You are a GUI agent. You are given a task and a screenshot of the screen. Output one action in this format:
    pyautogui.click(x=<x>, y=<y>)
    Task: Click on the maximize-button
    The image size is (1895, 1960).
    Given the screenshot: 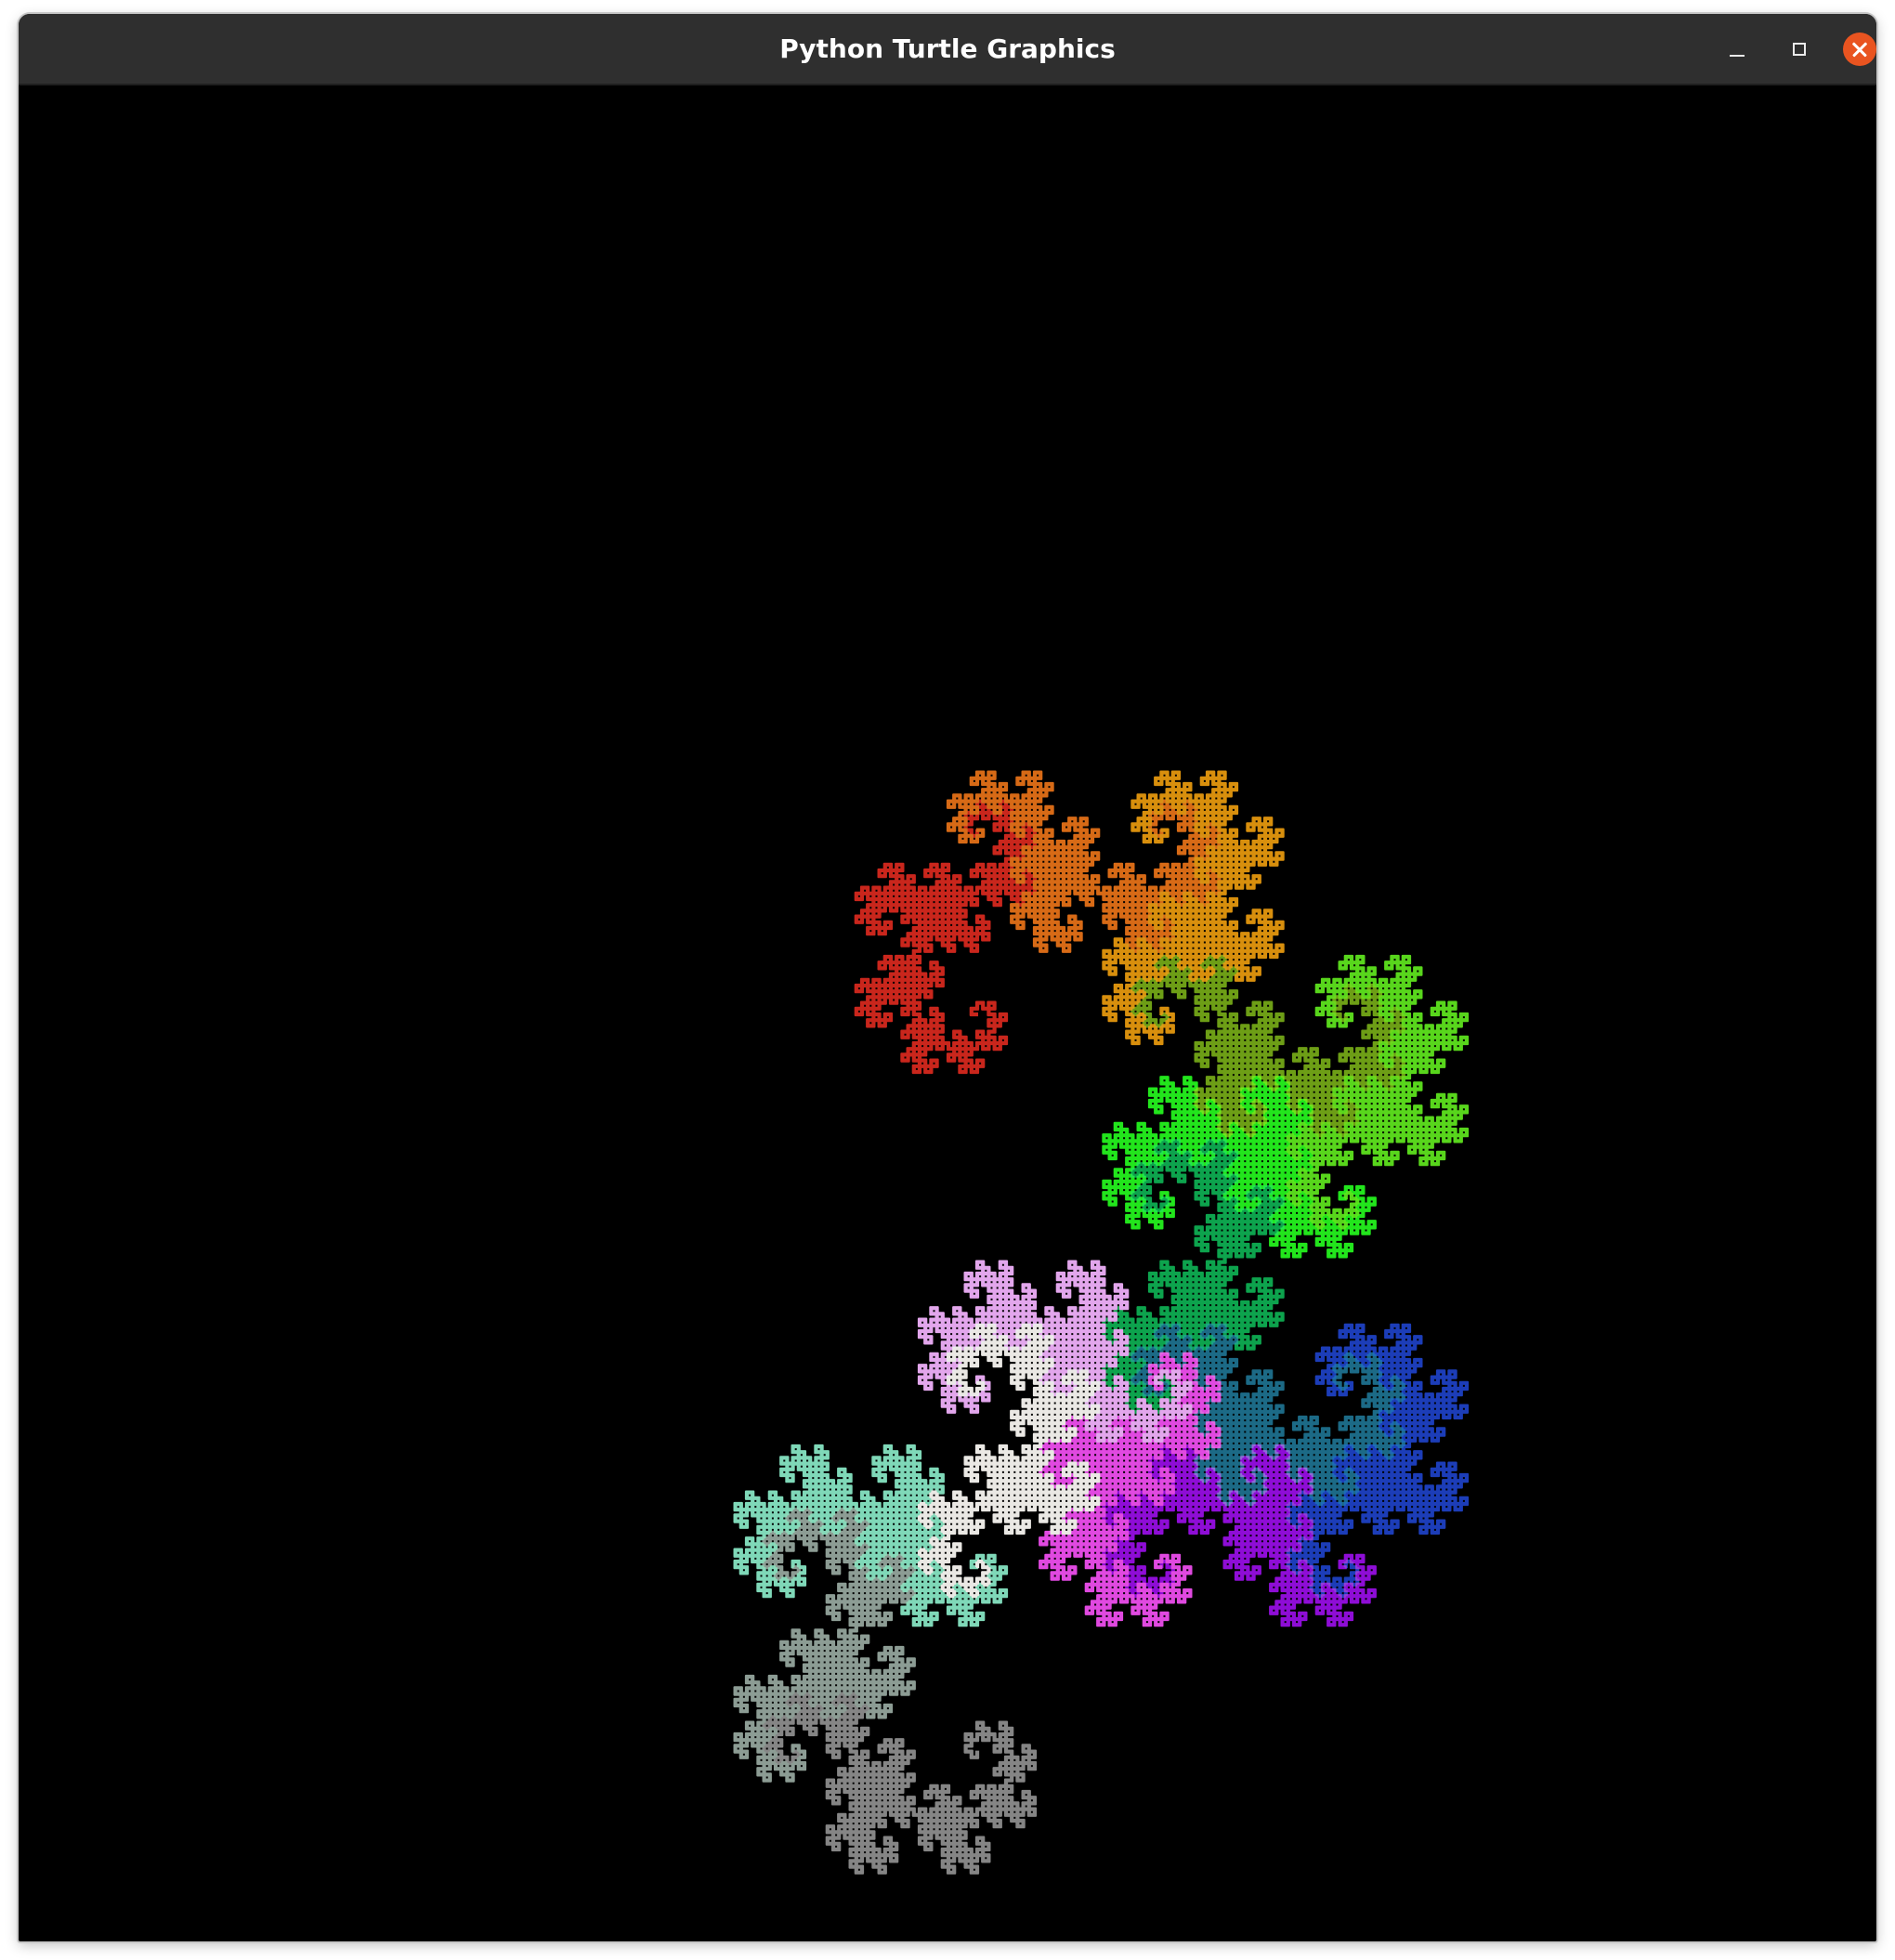 What is the action you would take?
    pyautogui.click(x=1800, y=49)
    